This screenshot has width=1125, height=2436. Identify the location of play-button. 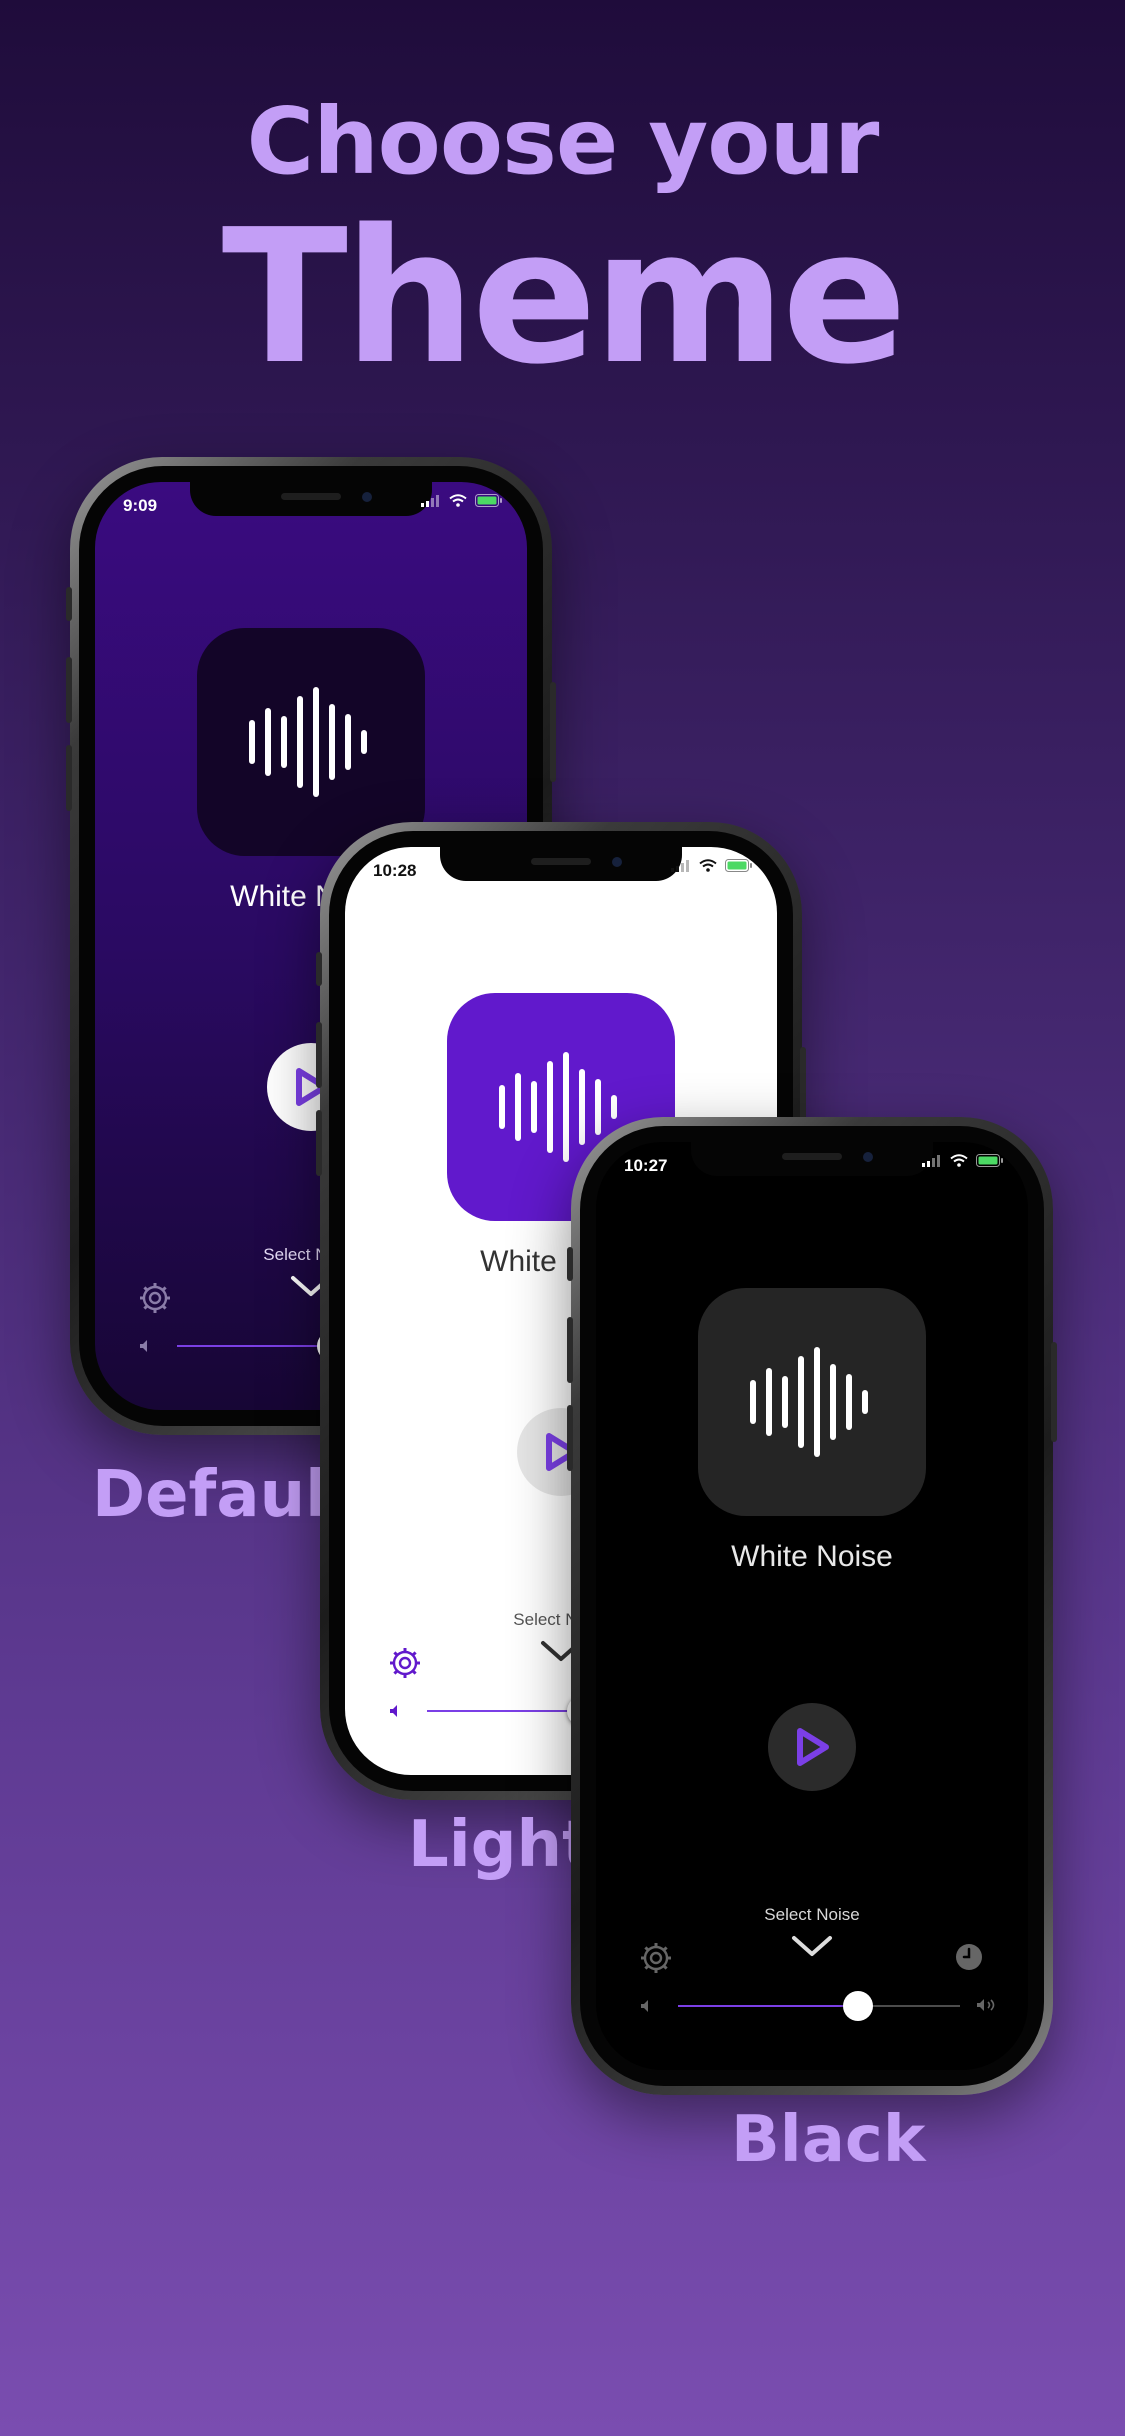
(812, 1747).